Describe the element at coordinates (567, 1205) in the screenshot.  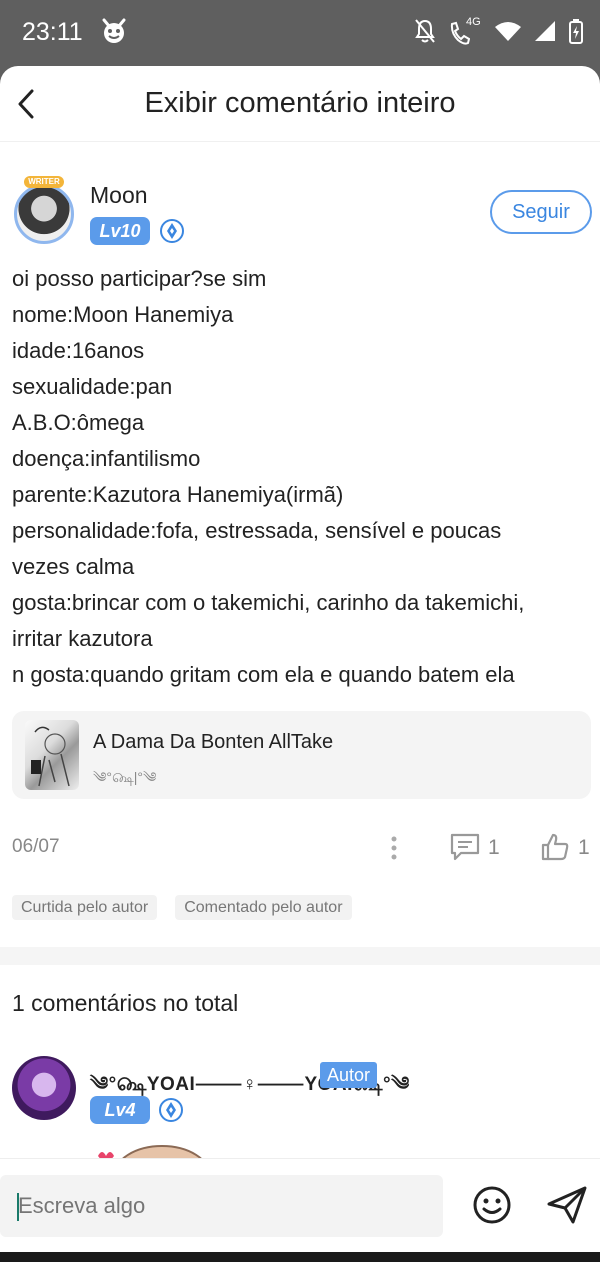
I see `send-icon` at that location.